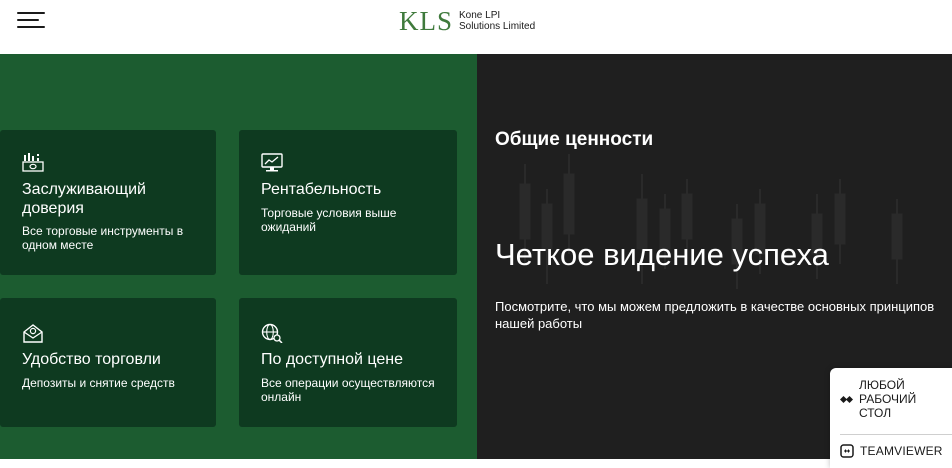  Describe the element at coordinates (426, 21) in the screenshot. I see `logo-mark: KLS` at that location.